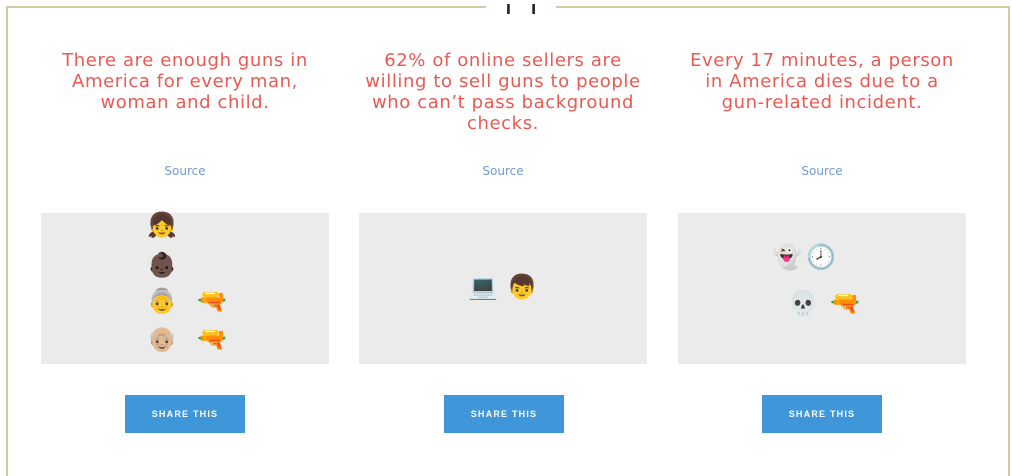 This screenshot has height=476, width=1012. Describe the element at coordinates (803, 303) in the screenshot. I see `skull-icon: 💀` at that location.